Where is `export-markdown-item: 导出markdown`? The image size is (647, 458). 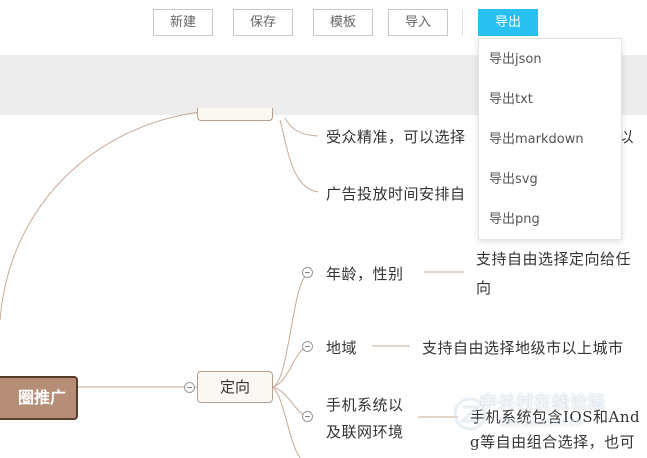
export-markdown-item: 导出markdown is located at coordinates (550, 140).